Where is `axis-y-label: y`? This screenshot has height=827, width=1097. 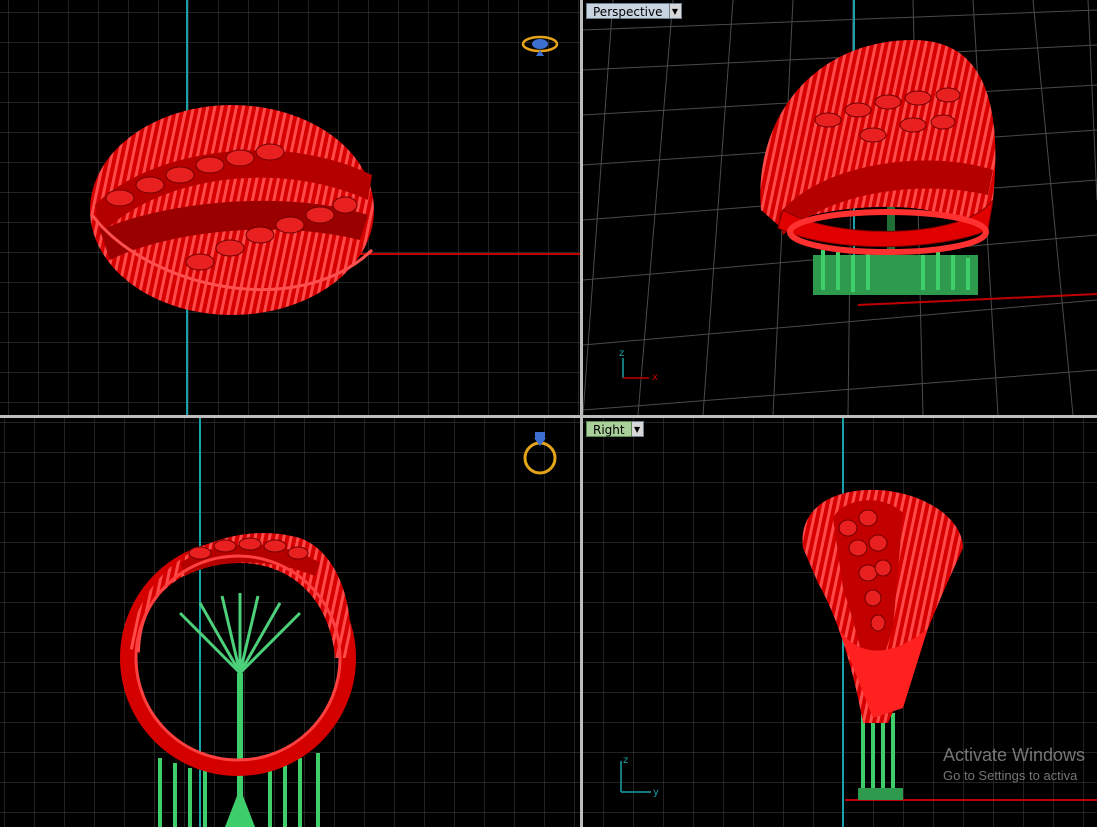
axis-y-label: y is located at coordinates (656, 792).